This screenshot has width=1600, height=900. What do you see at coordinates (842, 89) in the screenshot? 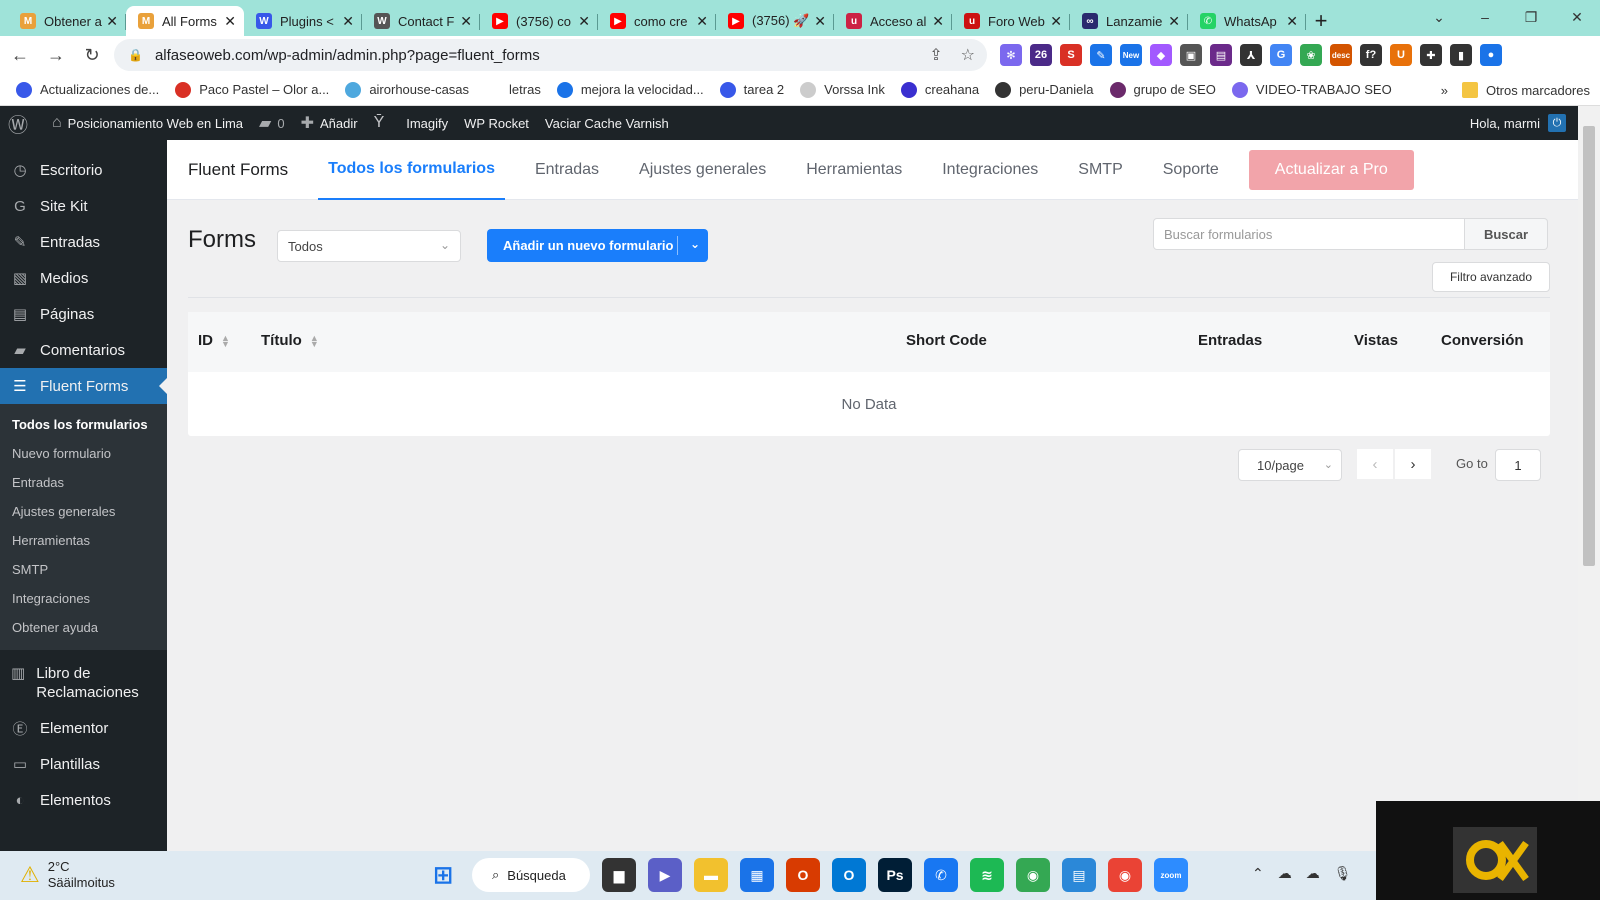
I see `bookmark-item: Vorssa Ink` at bounding box center [842, 89].